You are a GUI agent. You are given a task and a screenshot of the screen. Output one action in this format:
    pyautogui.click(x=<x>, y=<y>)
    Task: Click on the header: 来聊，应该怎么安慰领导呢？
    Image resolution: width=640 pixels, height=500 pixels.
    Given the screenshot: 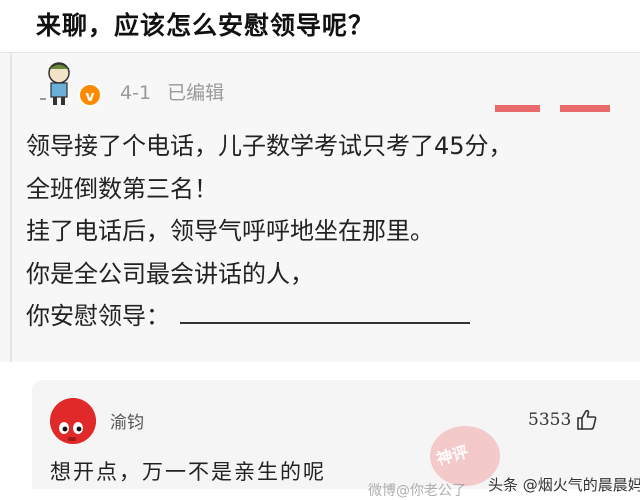 What is the action you would take?
    pyautogui.click(x=320, y=26)
    